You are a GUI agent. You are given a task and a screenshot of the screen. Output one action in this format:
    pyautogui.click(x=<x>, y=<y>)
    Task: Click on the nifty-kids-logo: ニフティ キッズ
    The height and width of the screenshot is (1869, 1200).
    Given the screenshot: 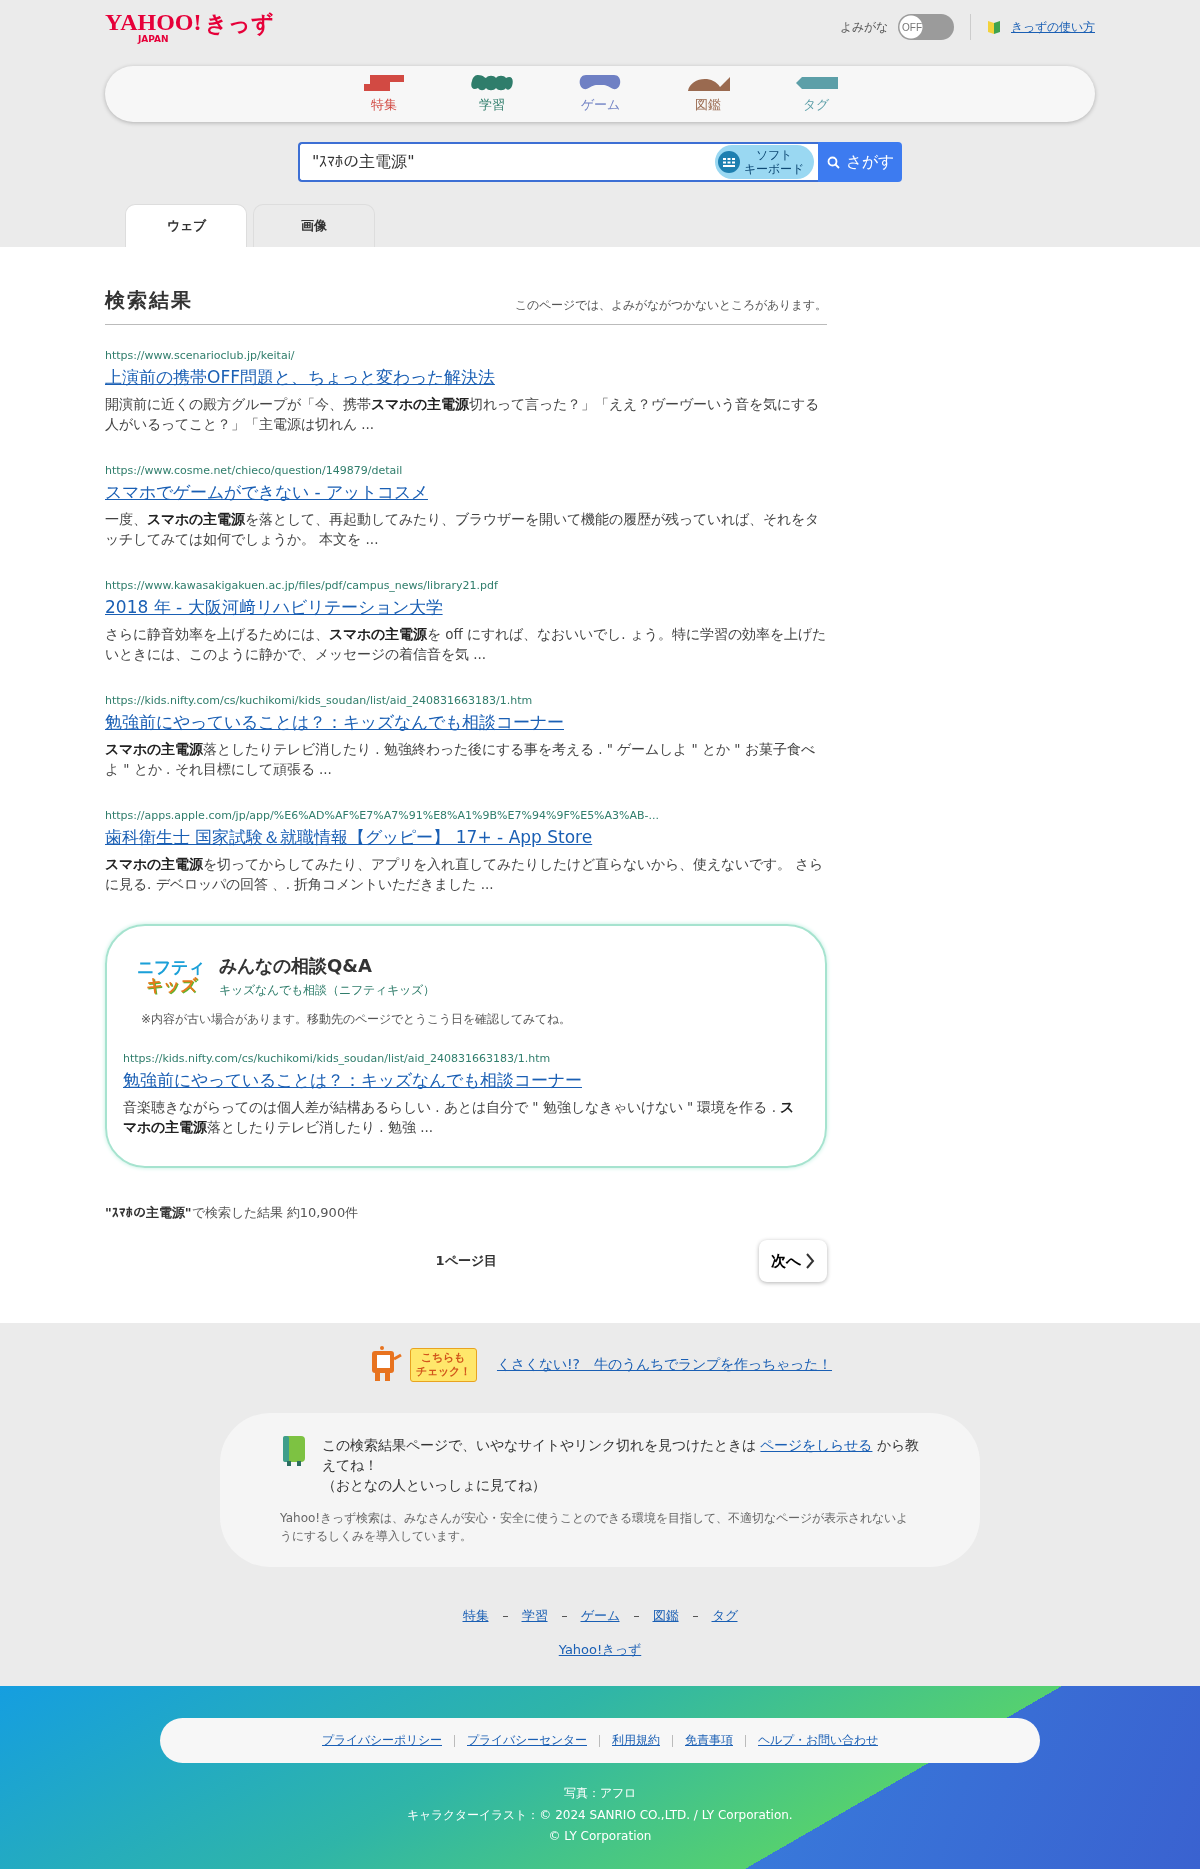 What is the action you would take?
    pyautogui.click(x=171, y=976)
    